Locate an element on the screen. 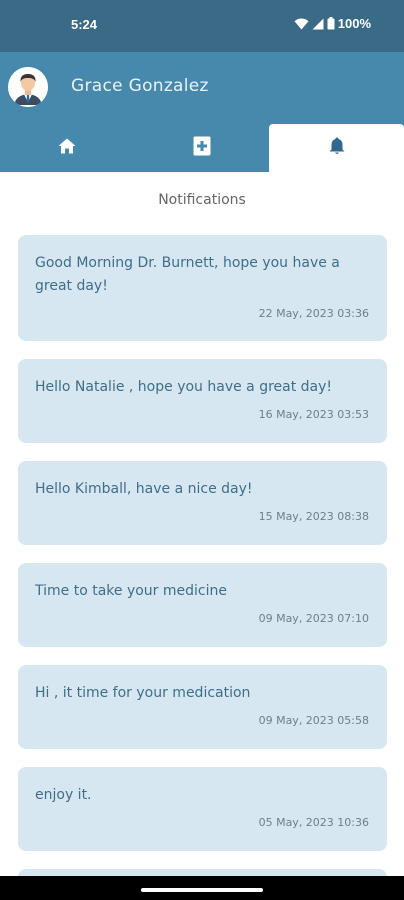 This screenshot has height=900, width=404. battery-icon is located at coordinates (331, 23).